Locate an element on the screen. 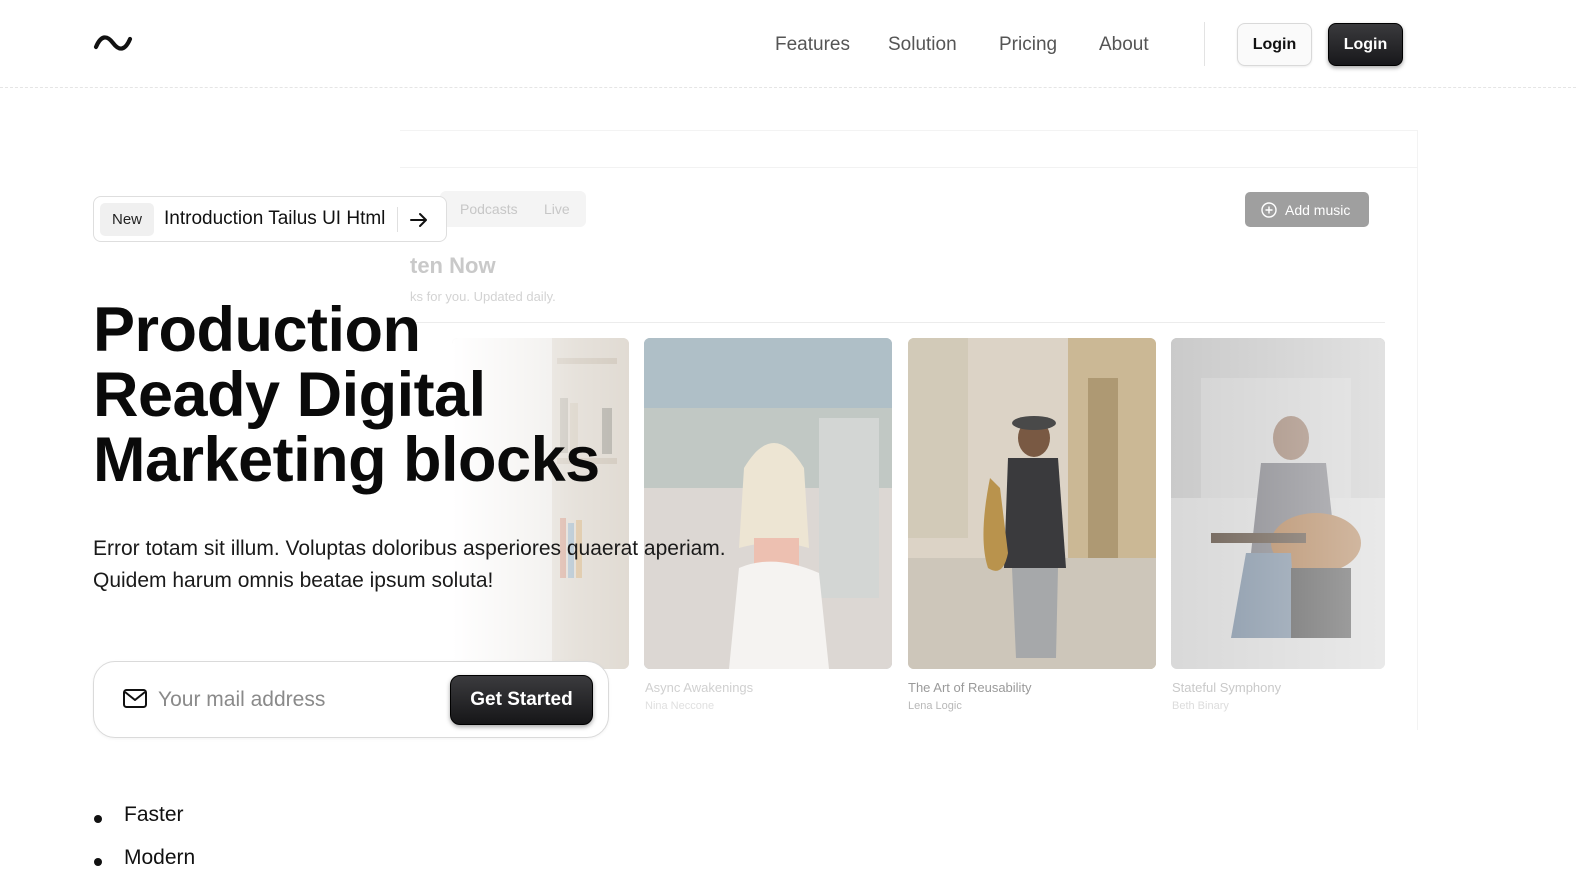  album-cover-art-of-reusability is located at coordinates (1032, 503).